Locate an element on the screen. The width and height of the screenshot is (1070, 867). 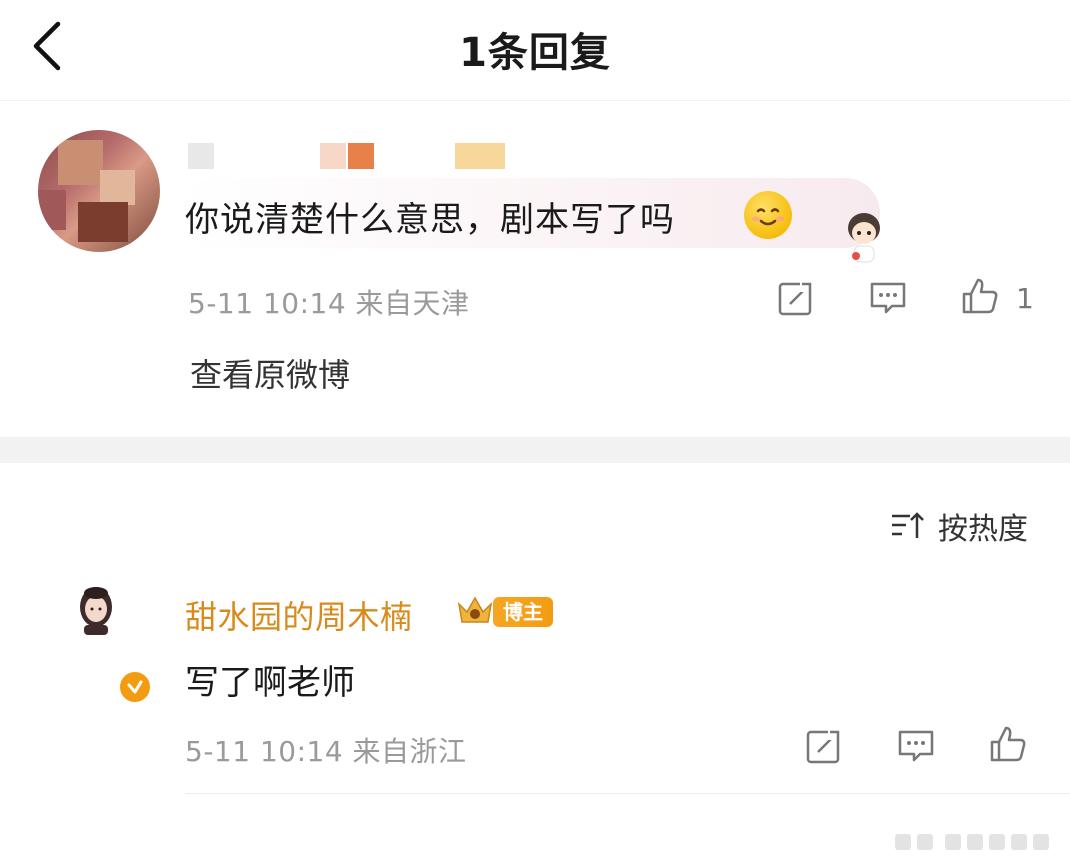
like-count: 1 is located at coordinates (1025, 298).